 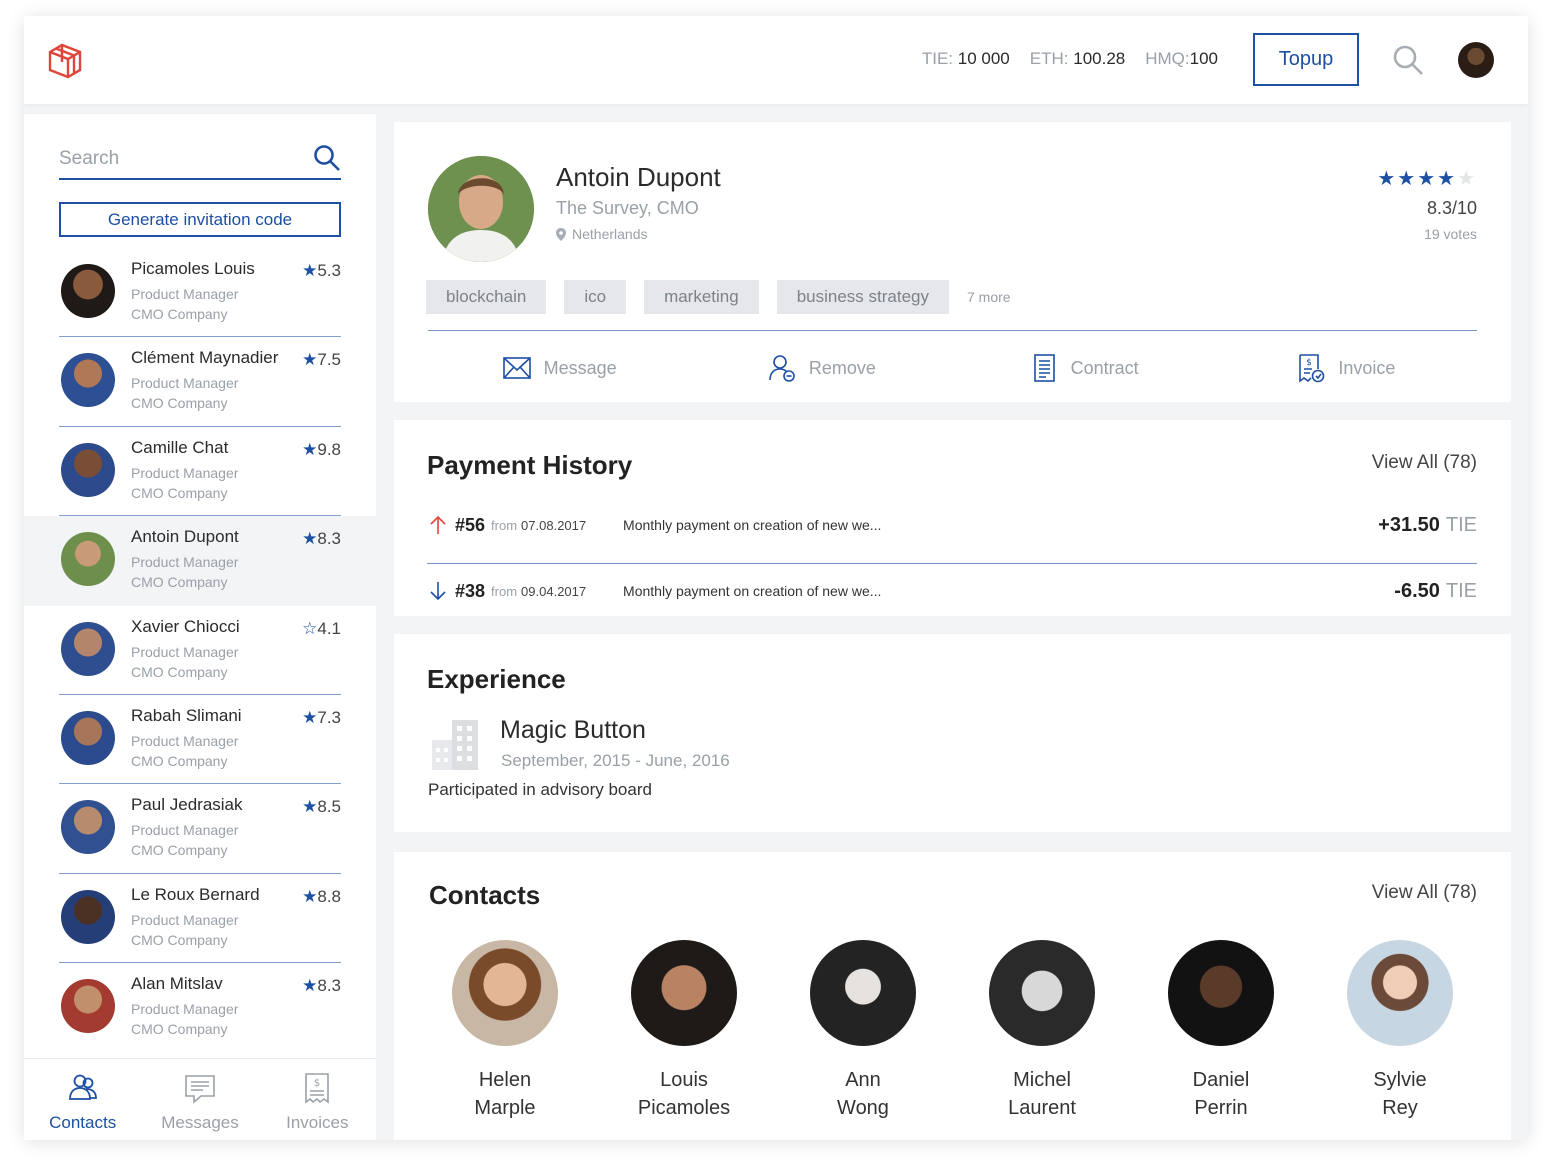 I want to click on contact-last-name: Perrin, so click(x=1221, y=1108).